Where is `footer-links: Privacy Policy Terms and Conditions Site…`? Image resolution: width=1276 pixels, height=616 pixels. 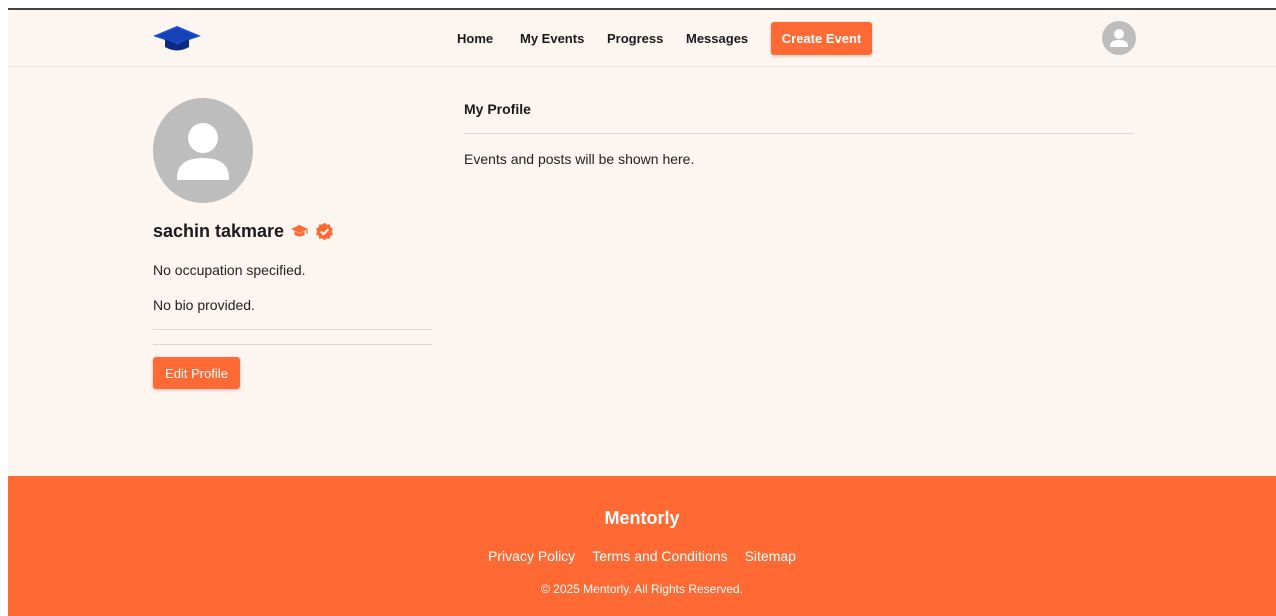
footer-links: Privacy Policy Terms and Conditions Site… is located at coordinates (642, 556).